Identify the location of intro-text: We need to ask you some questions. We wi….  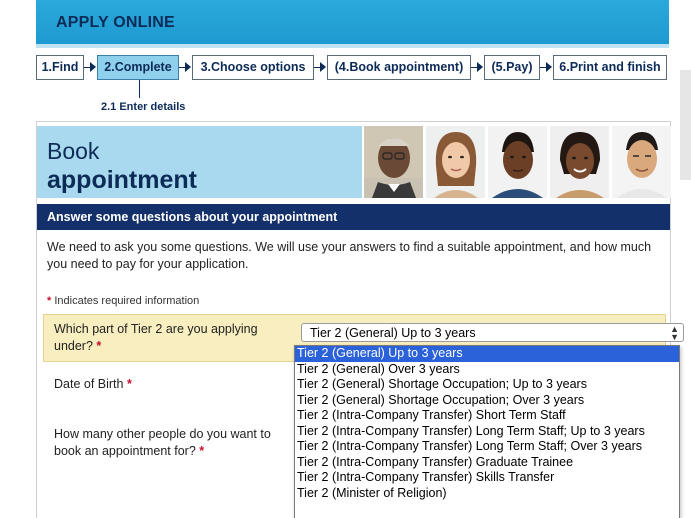
(349, 255).